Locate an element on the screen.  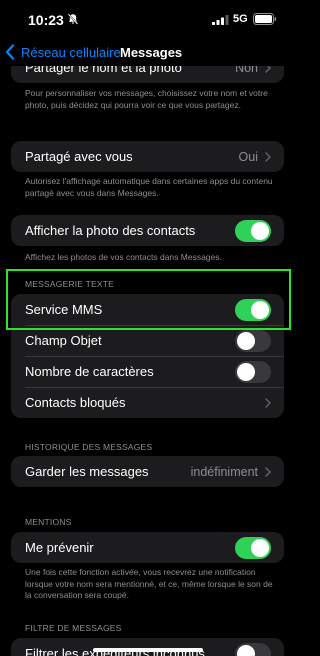
contact-photos-card: Afficher la photo des contacts is located at coordinates (147, 230).